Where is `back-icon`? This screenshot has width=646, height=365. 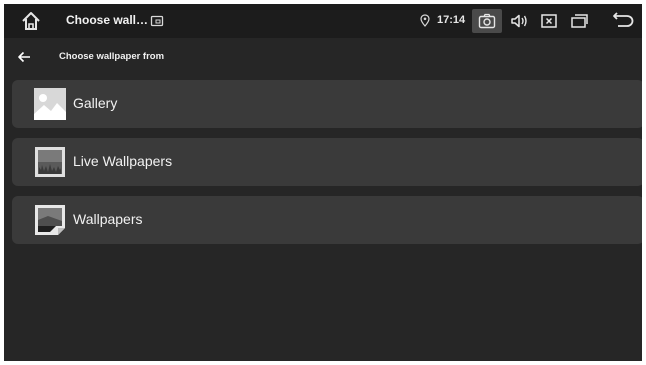 back-icon is located at coordinates (623, 21).